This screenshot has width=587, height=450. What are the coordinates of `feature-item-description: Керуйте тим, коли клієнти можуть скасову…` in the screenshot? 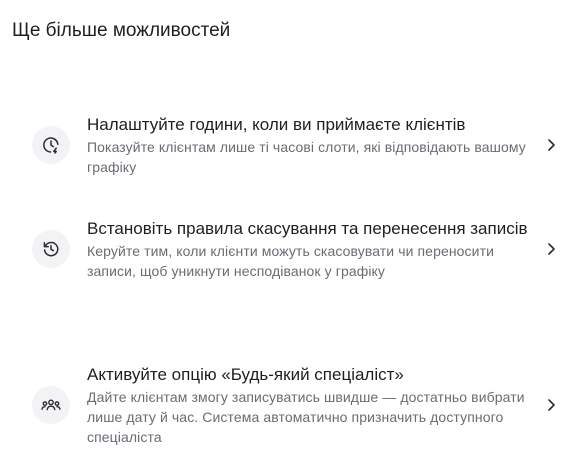 It's located at (291, 261).